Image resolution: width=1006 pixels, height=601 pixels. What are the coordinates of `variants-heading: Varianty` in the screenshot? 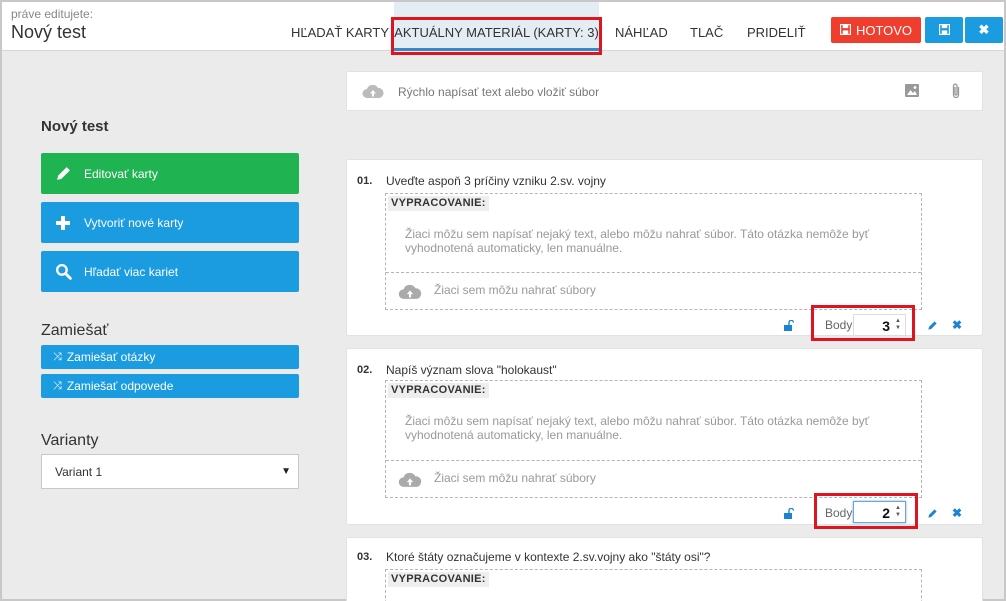 It's located at (70, 440).